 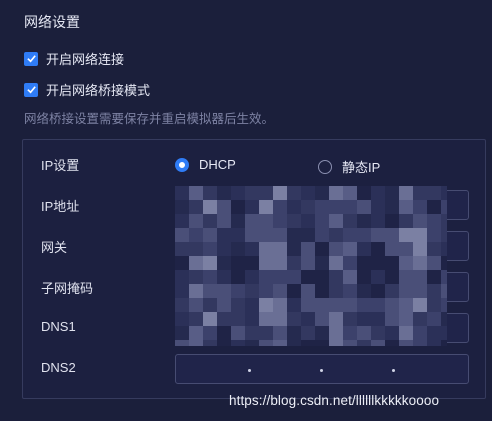 What do you see at coordinates (87, 89) in the screenshot?
I see `bridge-mode-checkbox: 开启网络桥接模式` at bounding box center [87, 89].